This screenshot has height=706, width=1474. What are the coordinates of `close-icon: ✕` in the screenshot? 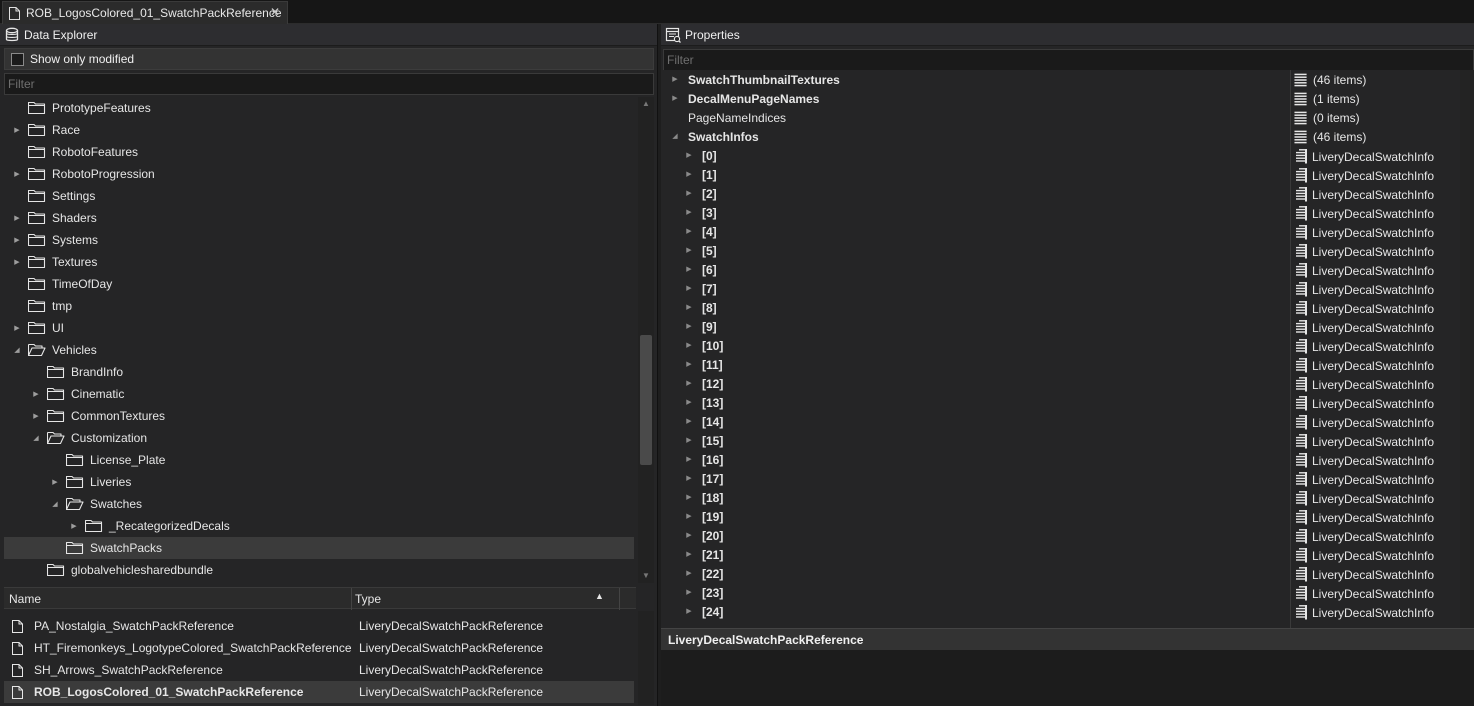 It's located at (275, 12).